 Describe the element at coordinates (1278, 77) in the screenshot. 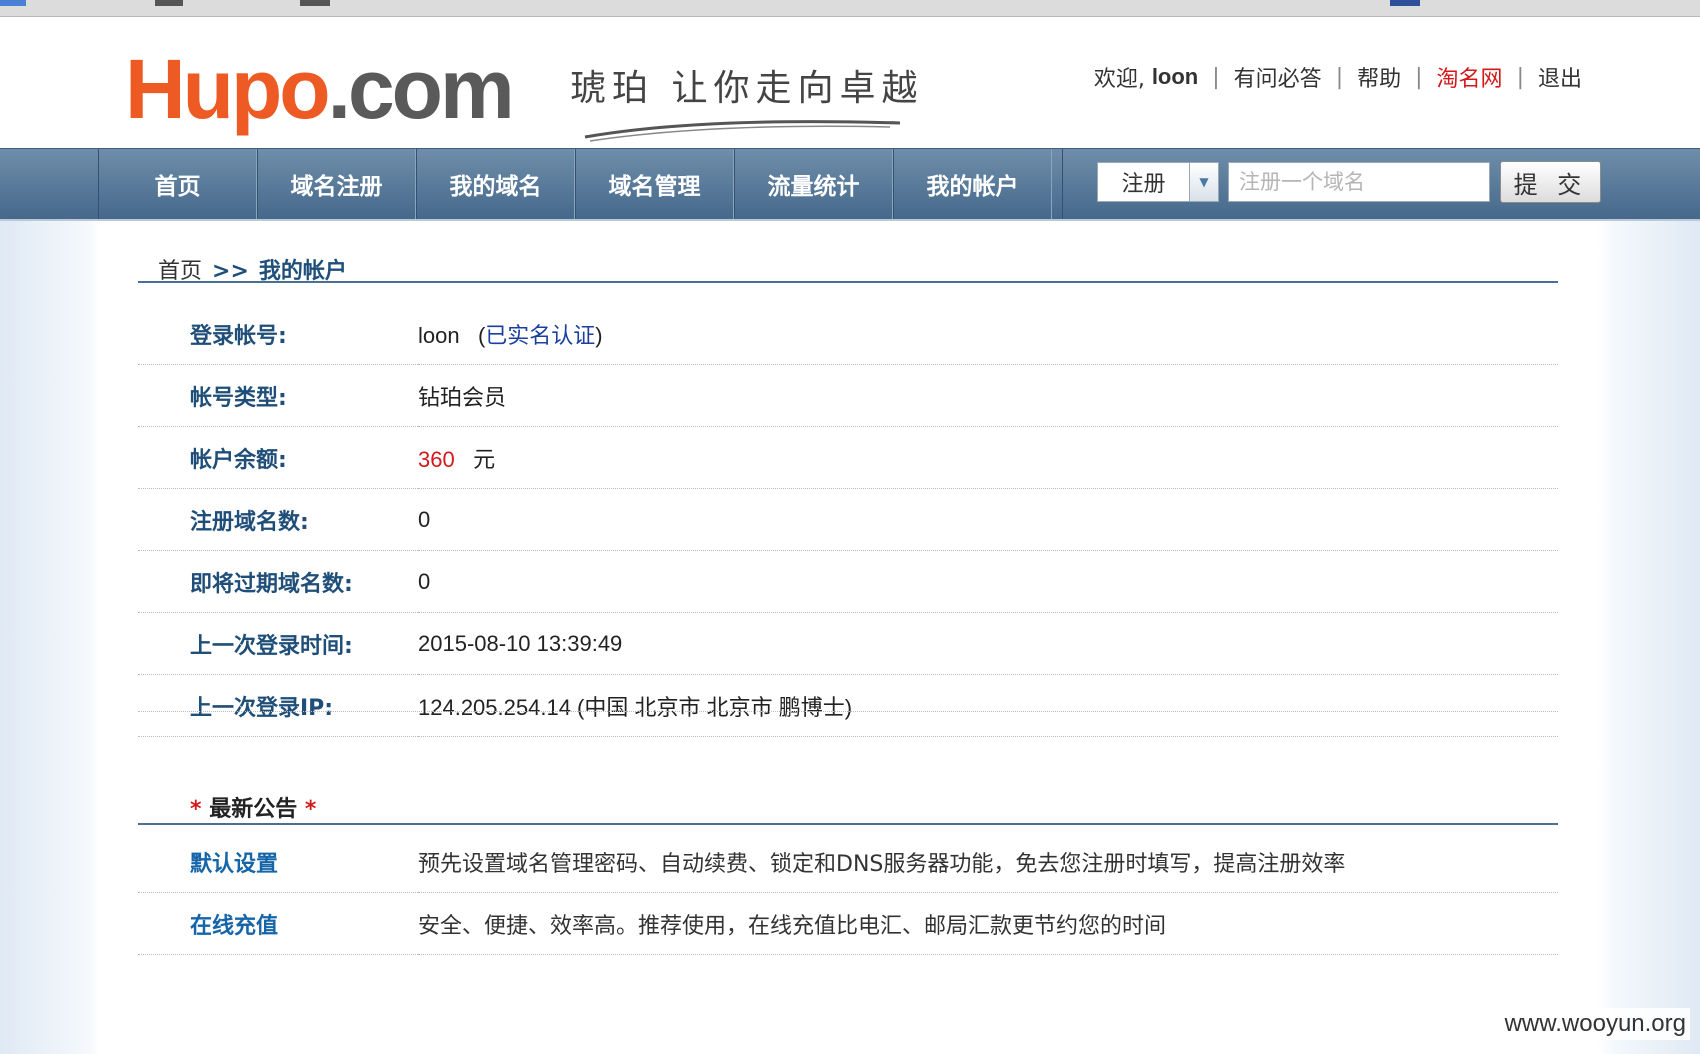

I see `link-faq: 有问必答` at that location.